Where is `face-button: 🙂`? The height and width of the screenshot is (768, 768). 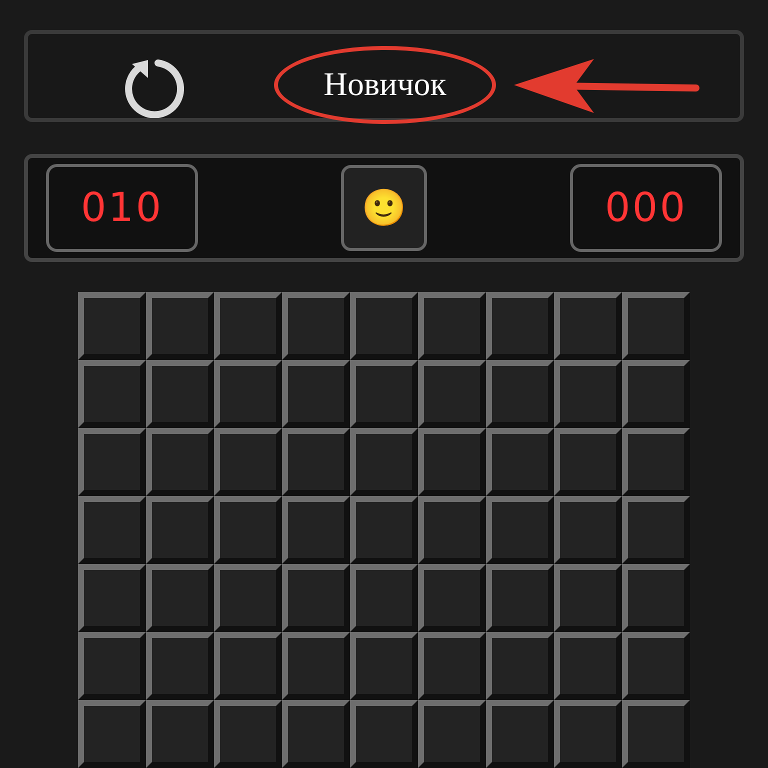
face-button: 🙂 is located at coordinates (384, 207).